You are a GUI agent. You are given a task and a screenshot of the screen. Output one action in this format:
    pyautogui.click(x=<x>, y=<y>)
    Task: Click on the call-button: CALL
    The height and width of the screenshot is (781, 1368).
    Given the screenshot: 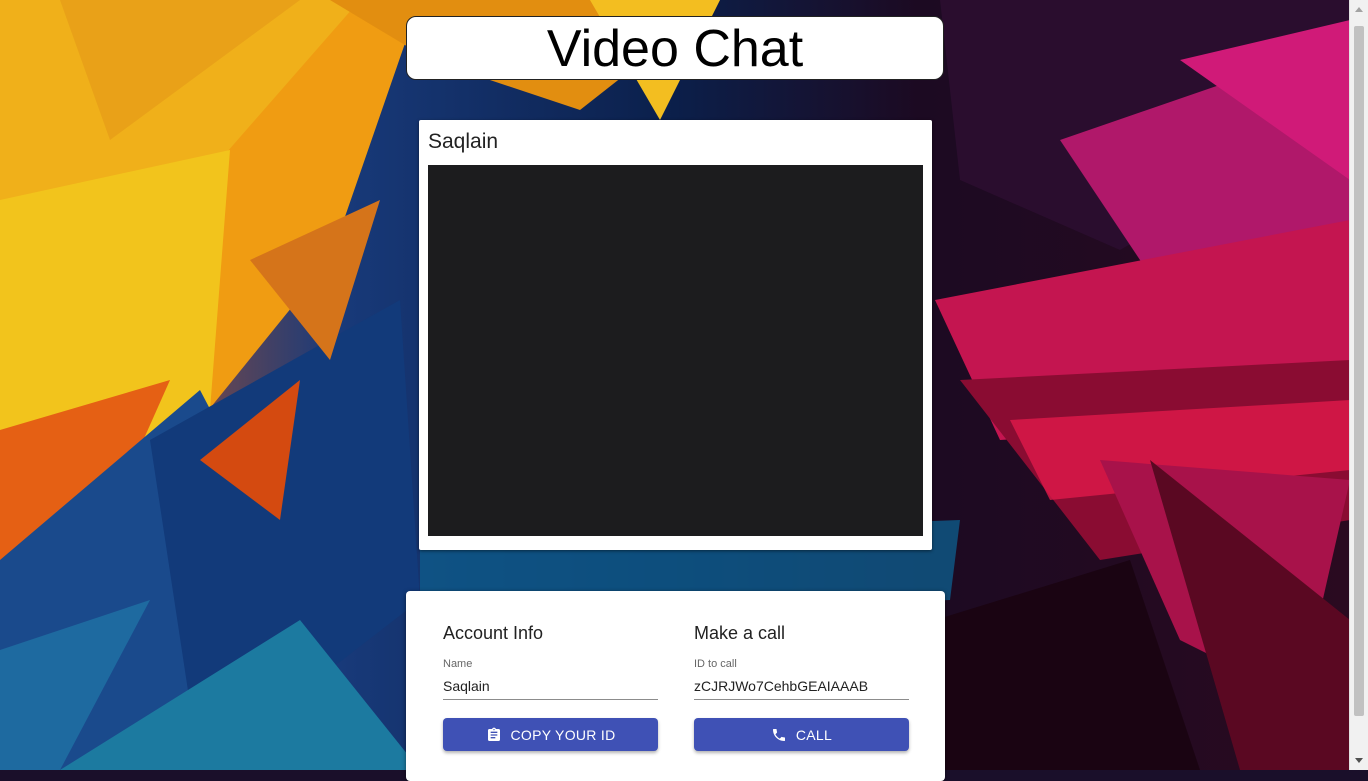 What is the action you would take?
    pyautogui.click(x=801, y=734)
    